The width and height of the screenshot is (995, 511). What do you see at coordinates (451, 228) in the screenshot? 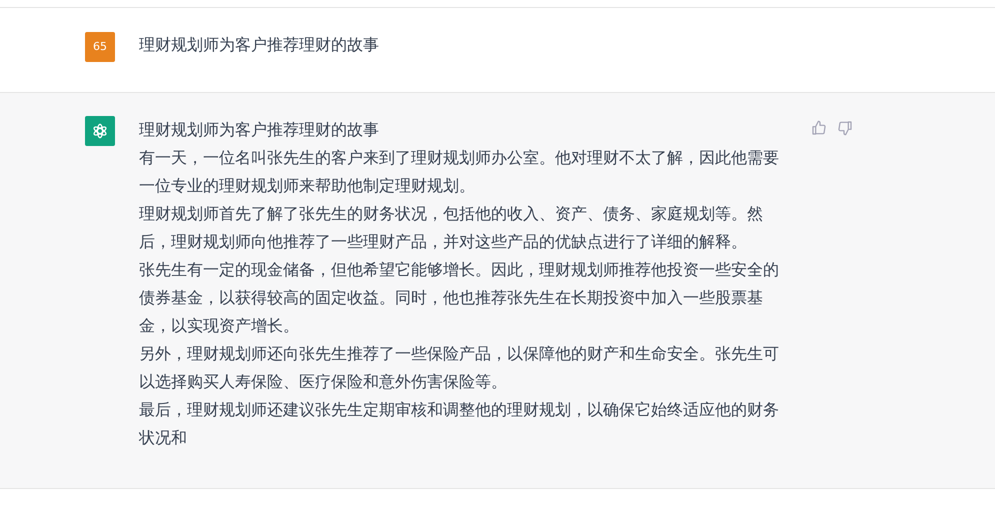
I see `response-paragraph: 理财规划师首先了解了张先生的财务状况，包括他的收入、资产、债务、家庭规划等。然后，理财规划师向他推荐了一些理财产品，并对这些产品的优缺点进行了详细的解释。` at bounding box center [451, 228].